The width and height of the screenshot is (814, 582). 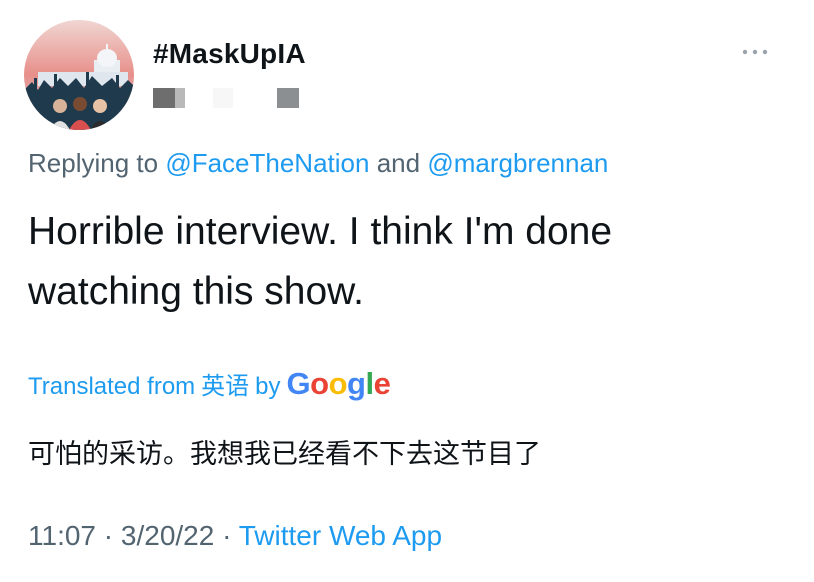 I want to click on mention-facethenation: @FaceTheNation, so click(x=267, y=163).